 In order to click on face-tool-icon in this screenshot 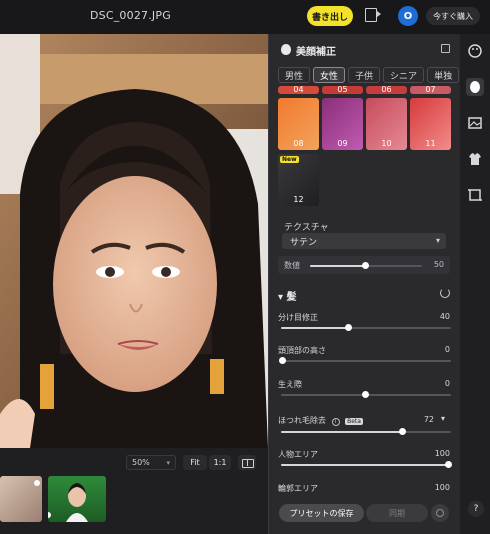, I will do `click(475, 87)`.